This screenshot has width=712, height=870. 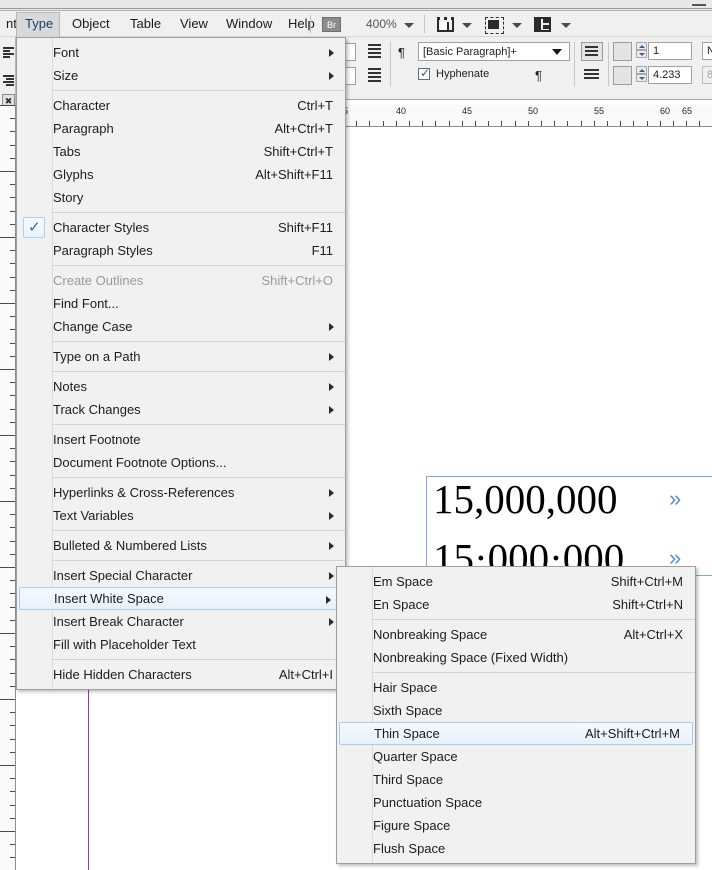 I want to click on screen-mode-dropdown-icon, so click(x=517, y=25).